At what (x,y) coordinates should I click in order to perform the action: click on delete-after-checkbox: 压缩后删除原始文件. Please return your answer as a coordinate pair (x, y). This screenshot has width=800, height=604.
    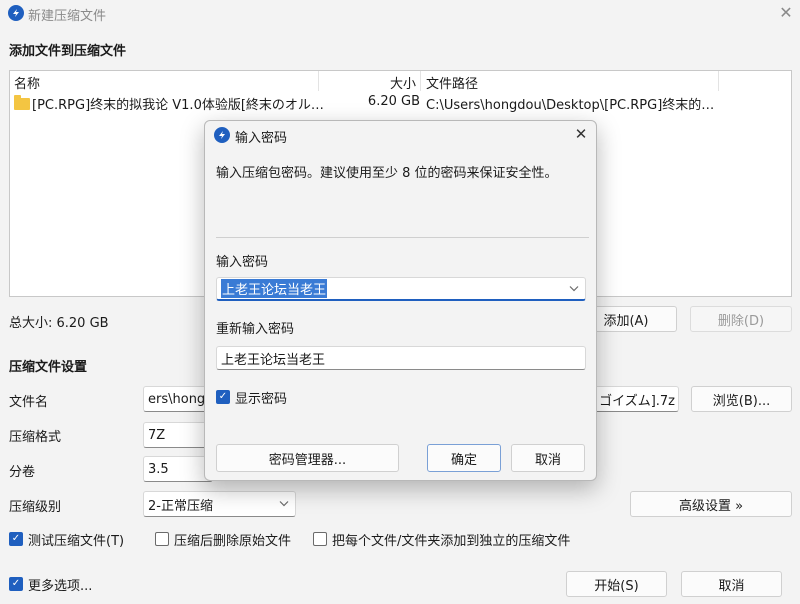
    Looking at the image, I should click on (223, 540).